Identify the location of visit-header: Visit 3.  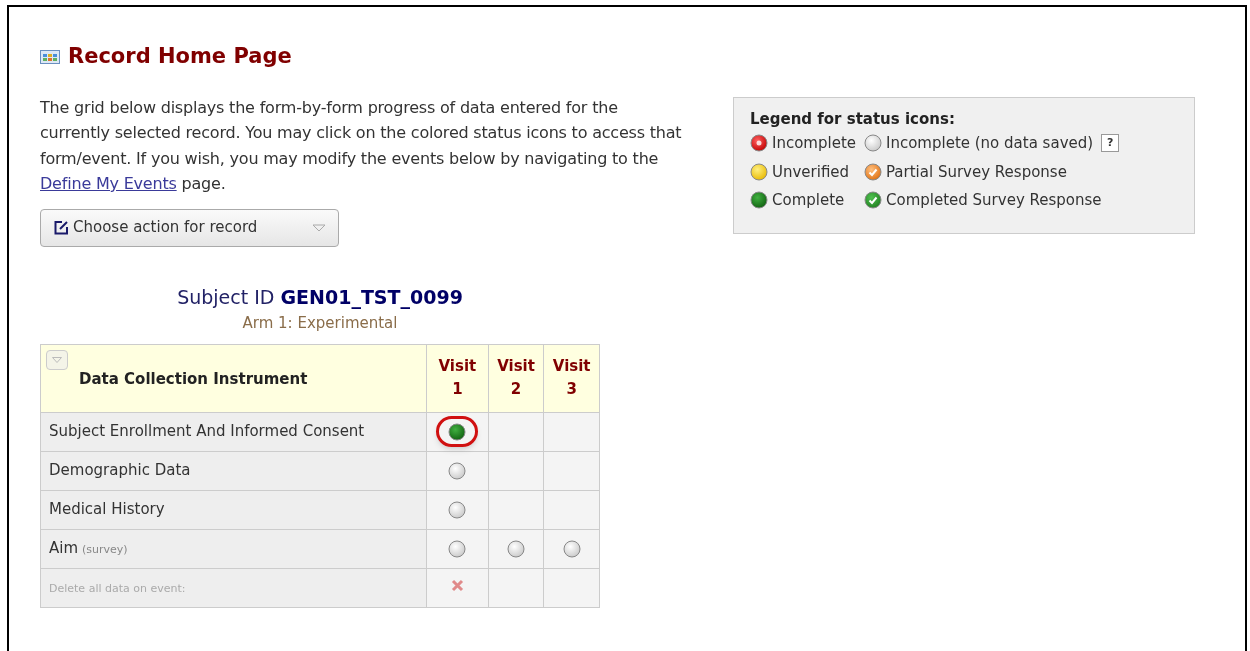
(571, 378).